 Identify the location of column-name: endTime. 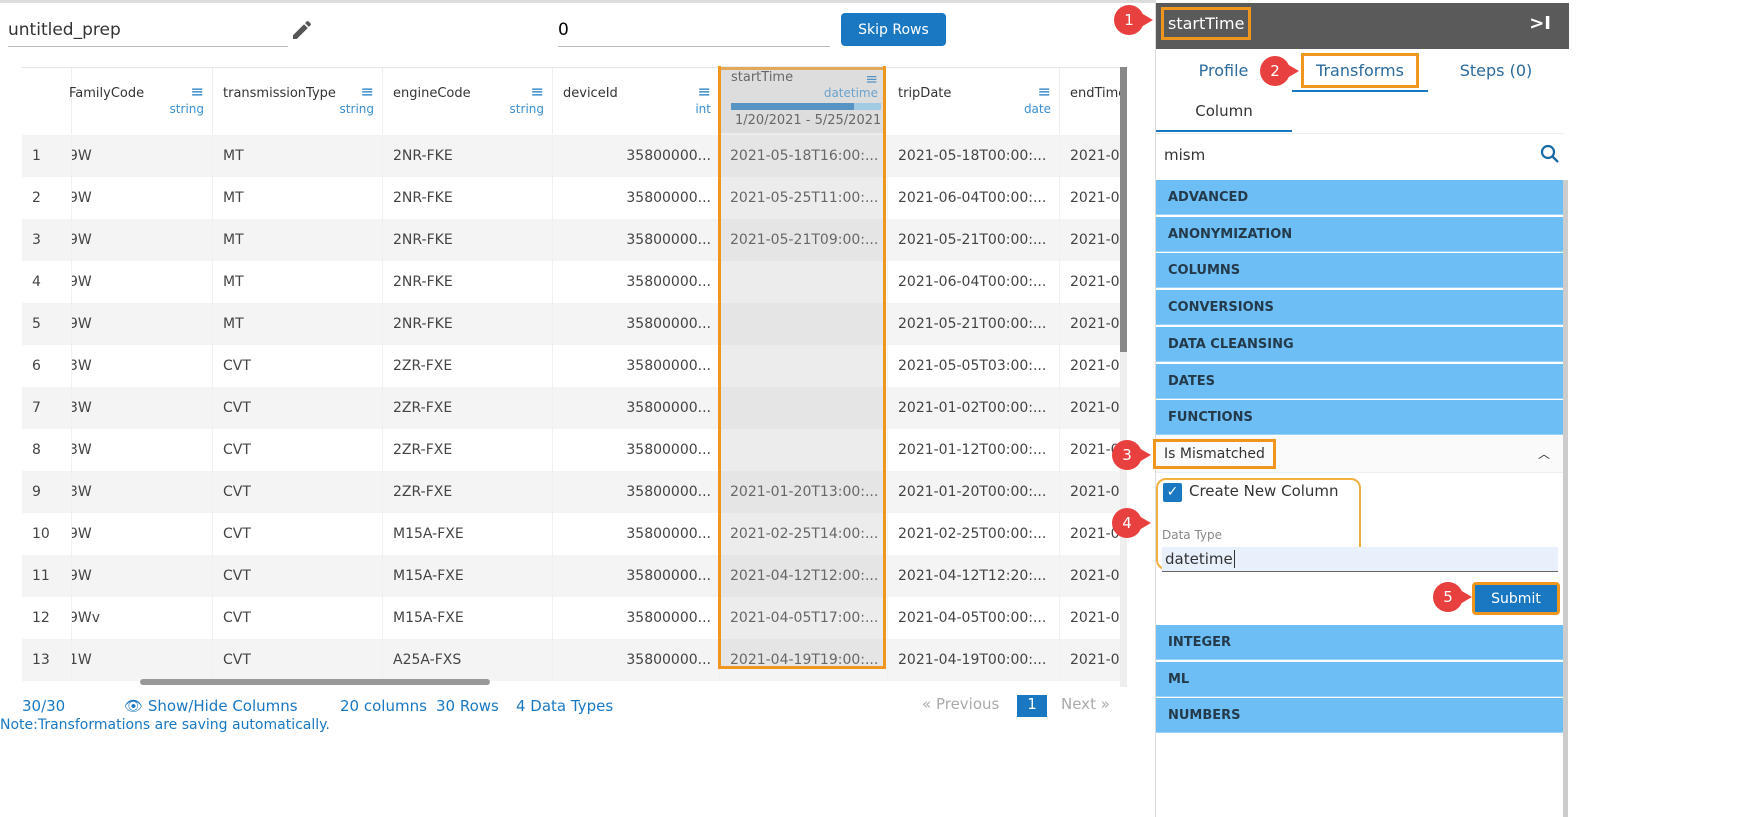
(1098, 93).